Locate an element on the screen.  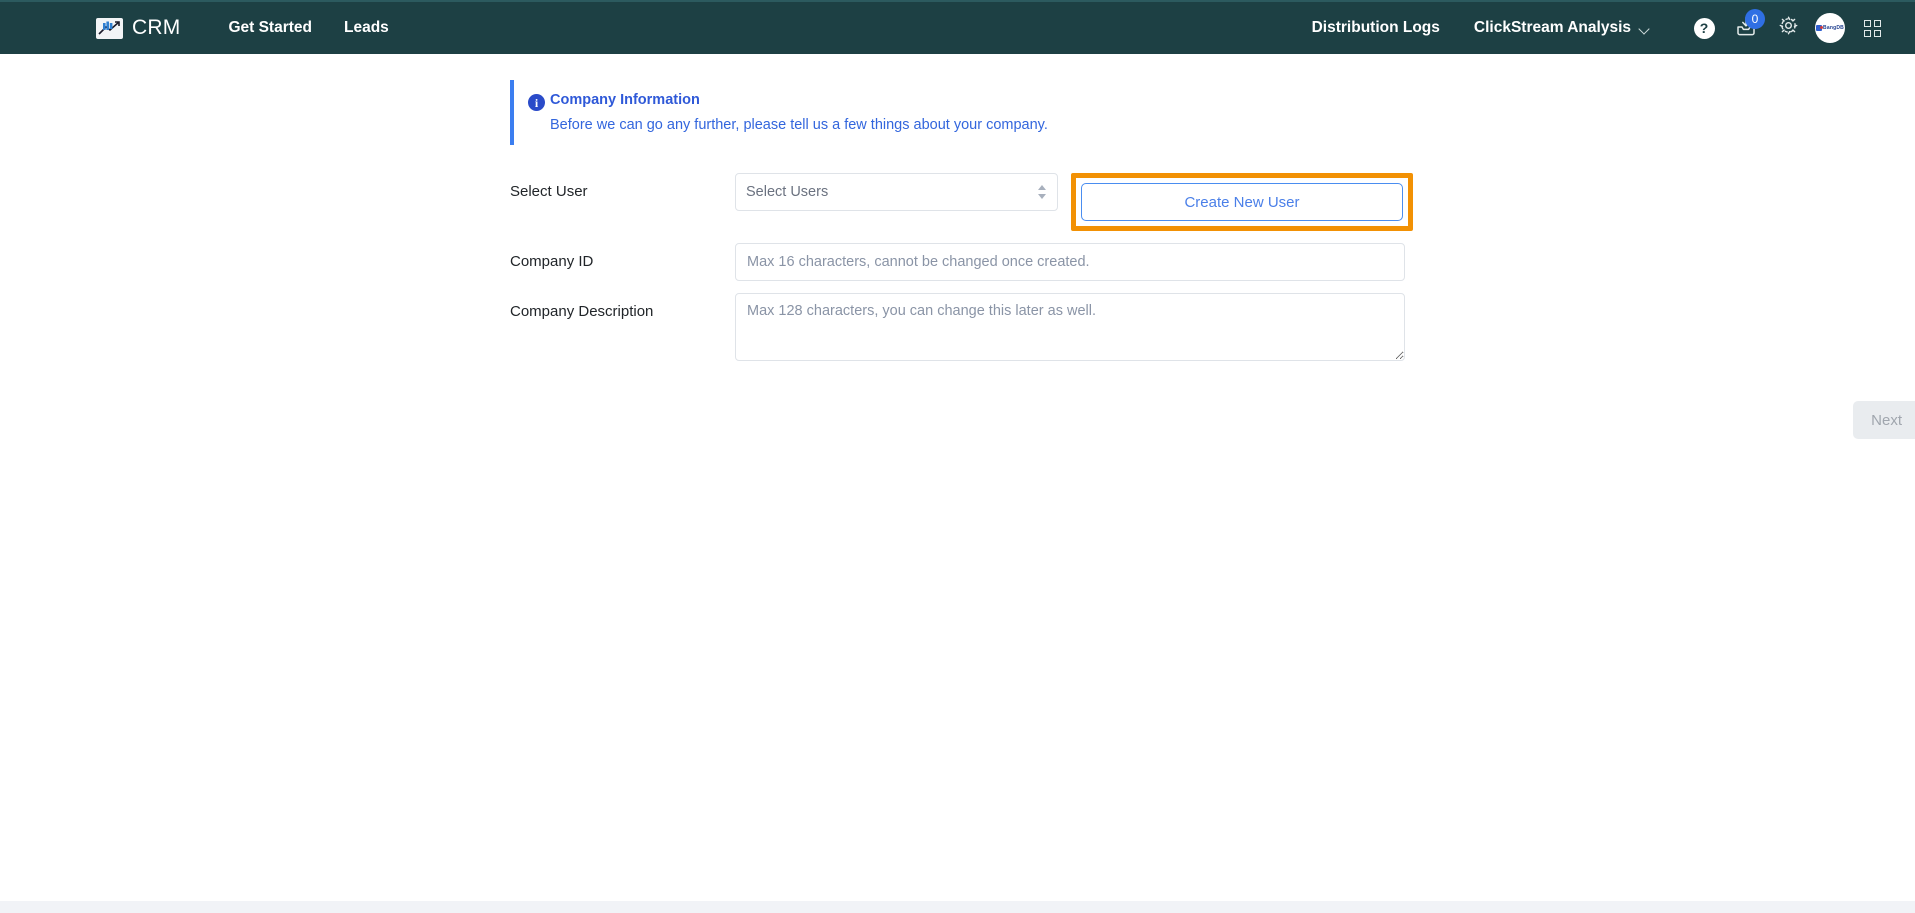
apps-grid-icon is located at coordinates (1872, 28).